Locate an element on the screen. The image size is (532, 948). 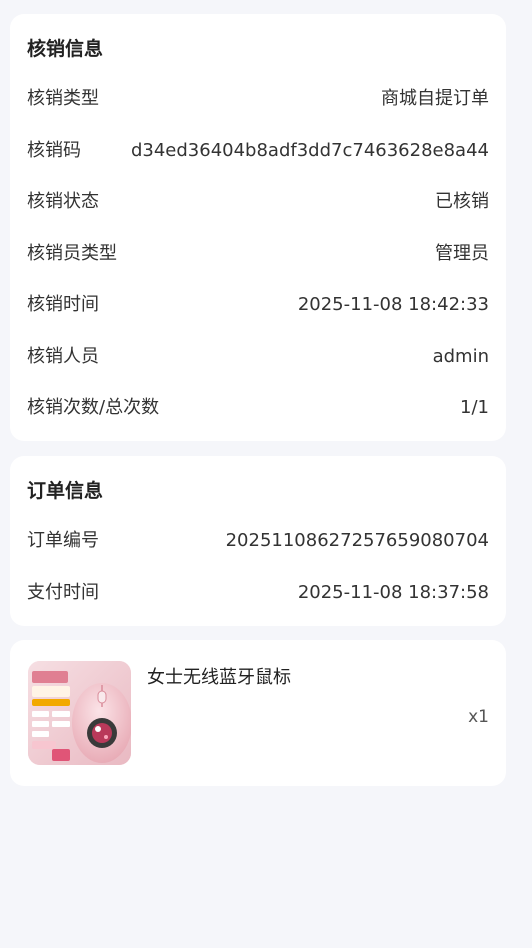
order-number-value: 2025110862725765908070​4 is located at coordinates (357, 540).